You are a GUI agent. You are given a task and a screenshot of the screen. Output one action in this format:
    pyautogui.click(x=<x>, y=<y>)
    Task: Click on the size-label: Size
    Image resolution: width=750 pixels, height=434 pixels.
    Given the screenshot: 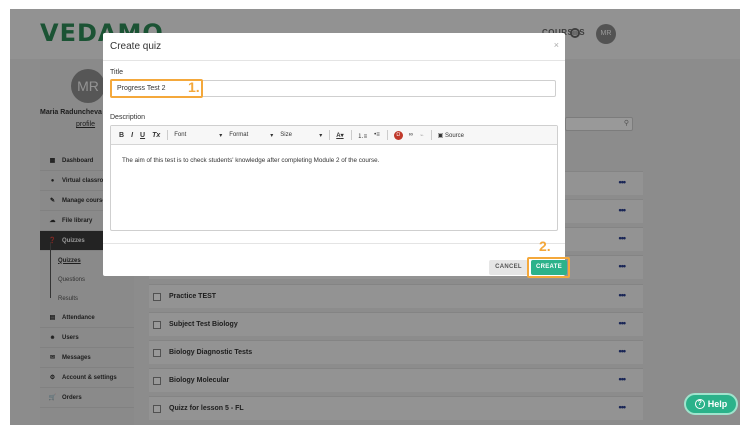 What is the action you would take?
    pyautogui.click(x=286, y=134)
    